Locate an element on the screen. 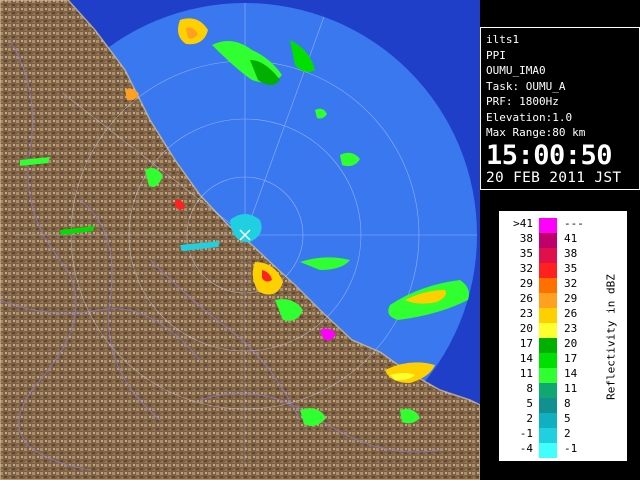 The image size is (640, 480). legend-high-label: 2 is located at coordinates (567, 433).